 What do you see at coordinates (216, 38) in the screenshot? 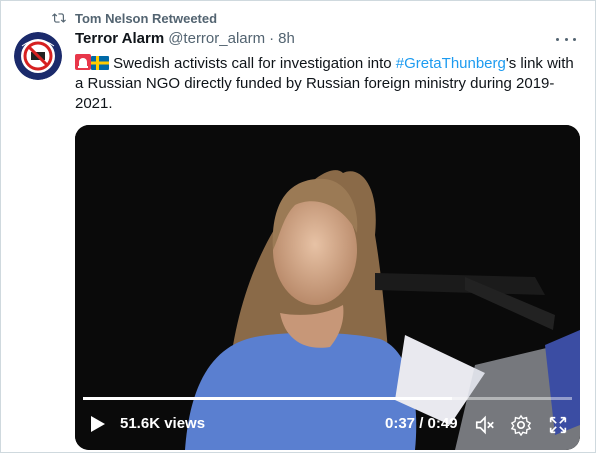
I see `author-handle: @terror_alarm` at bounding box center [216, 38].